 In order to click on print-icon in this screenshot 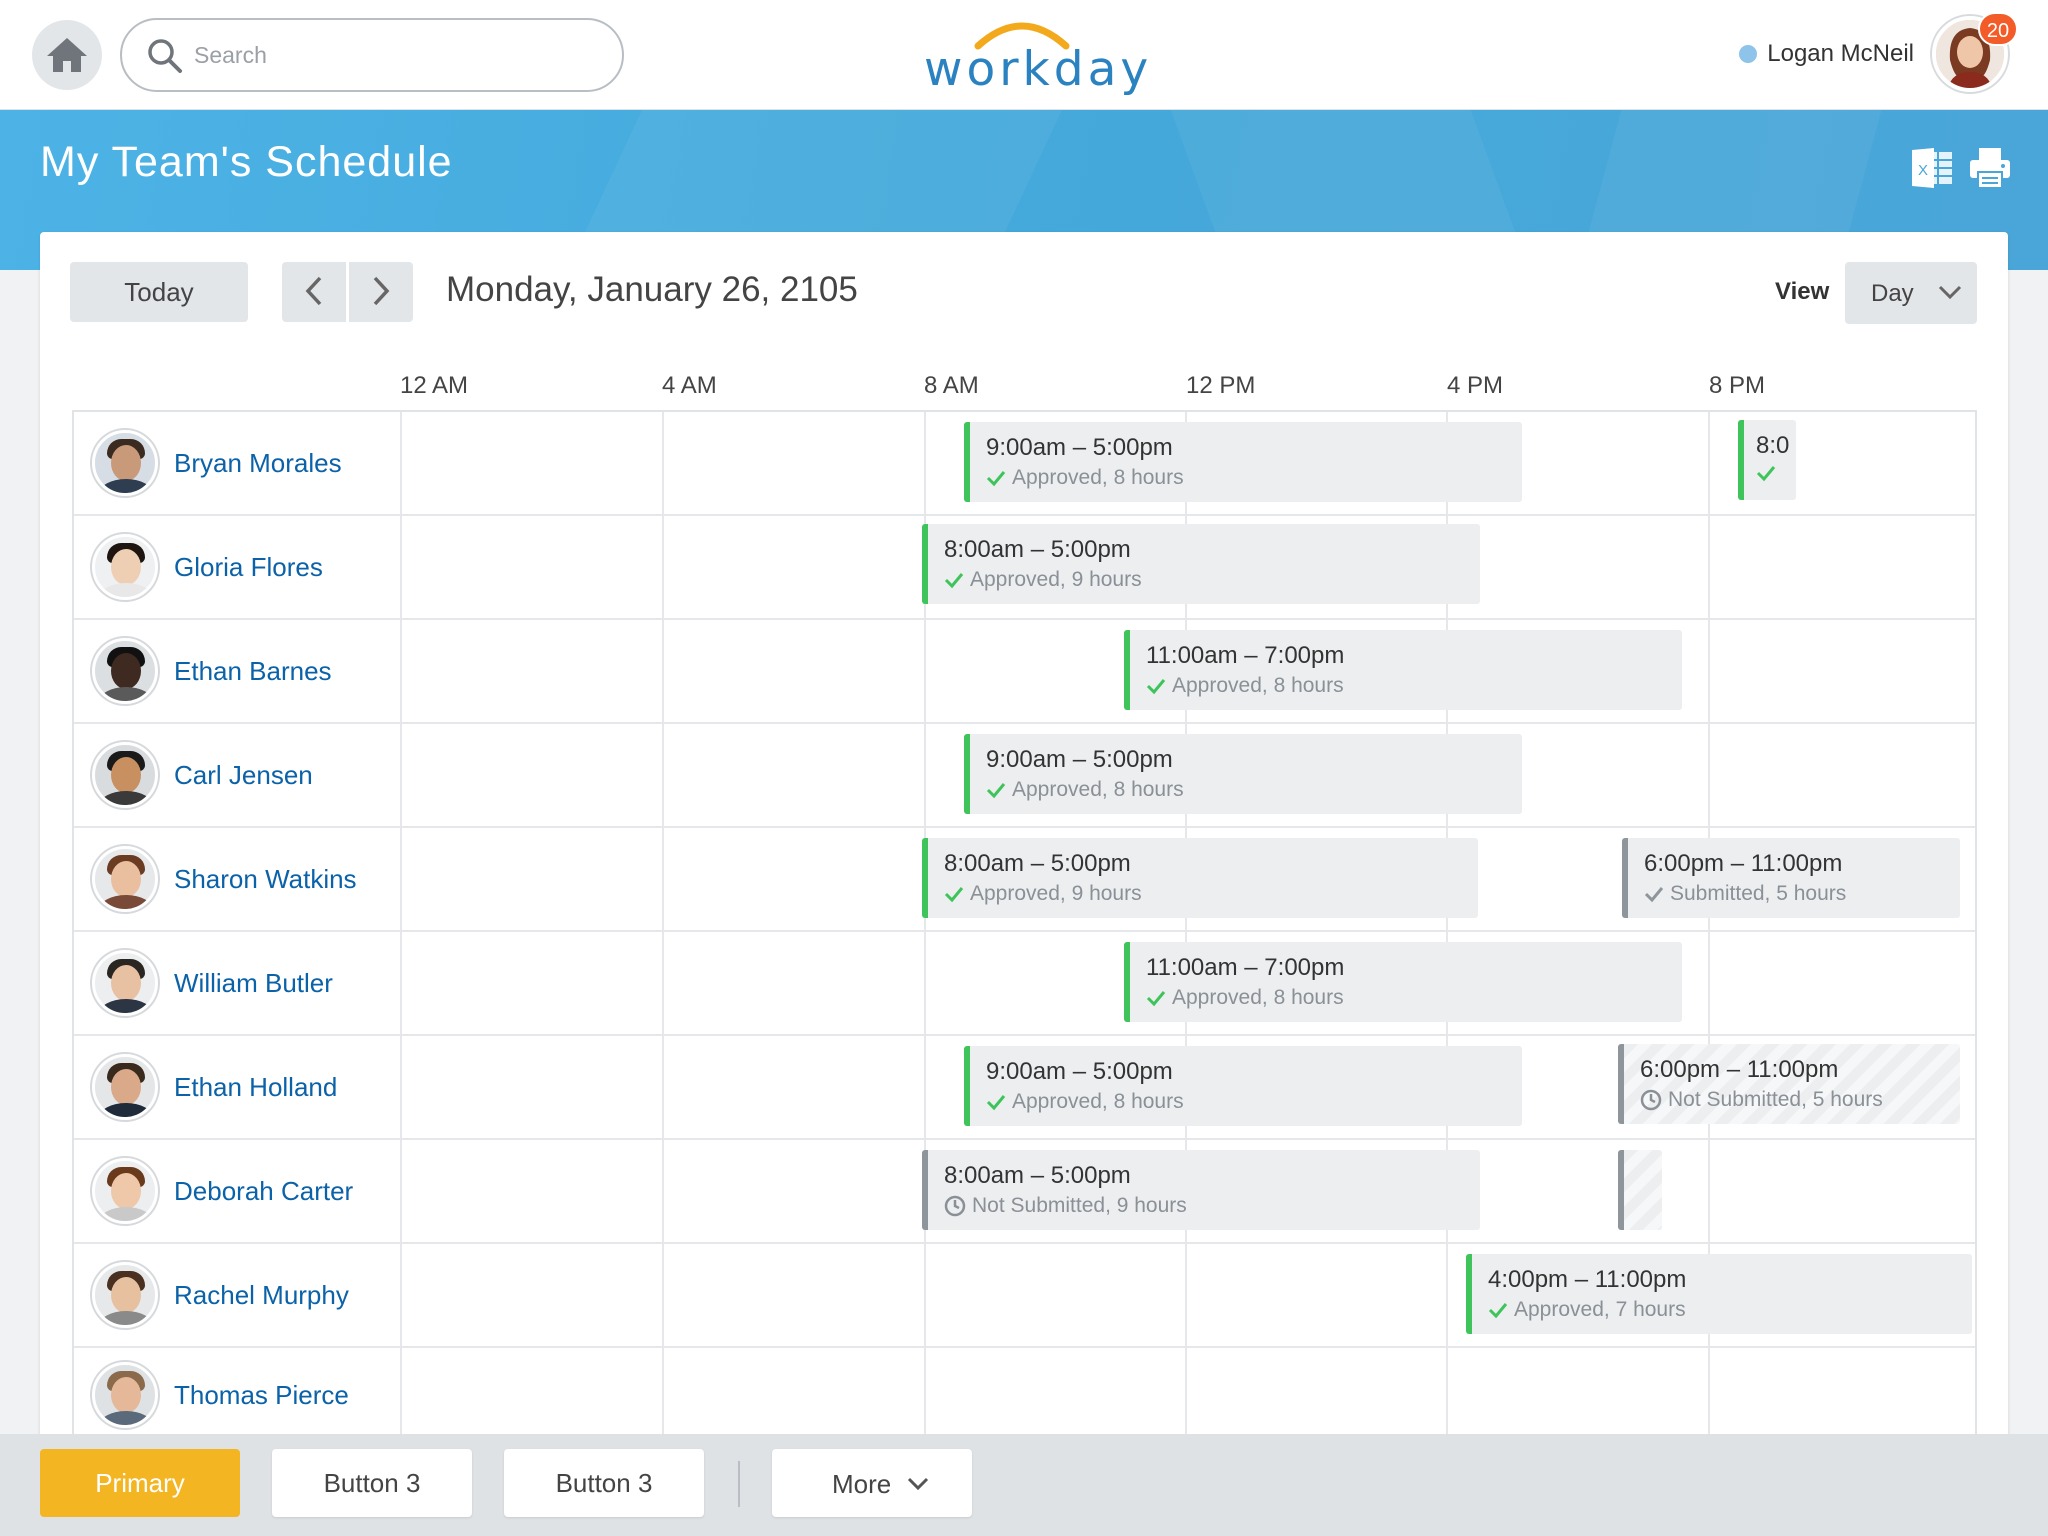, I will do `click(1990, 168)`.